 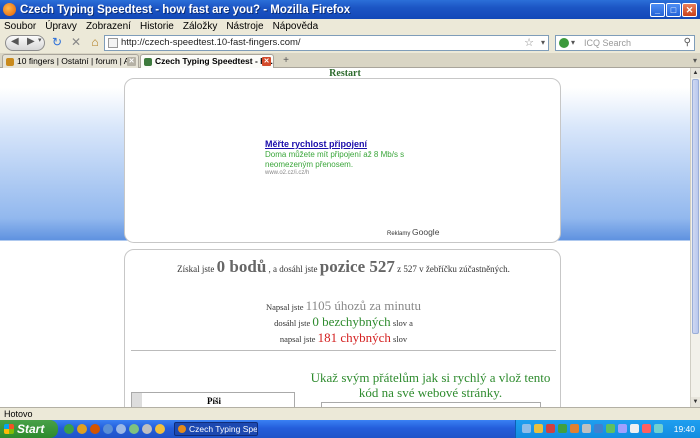 What do you see at coordinates (684, 429) in the screenshot?
I see `clock: 19:40` at bounding box center [684, 429].